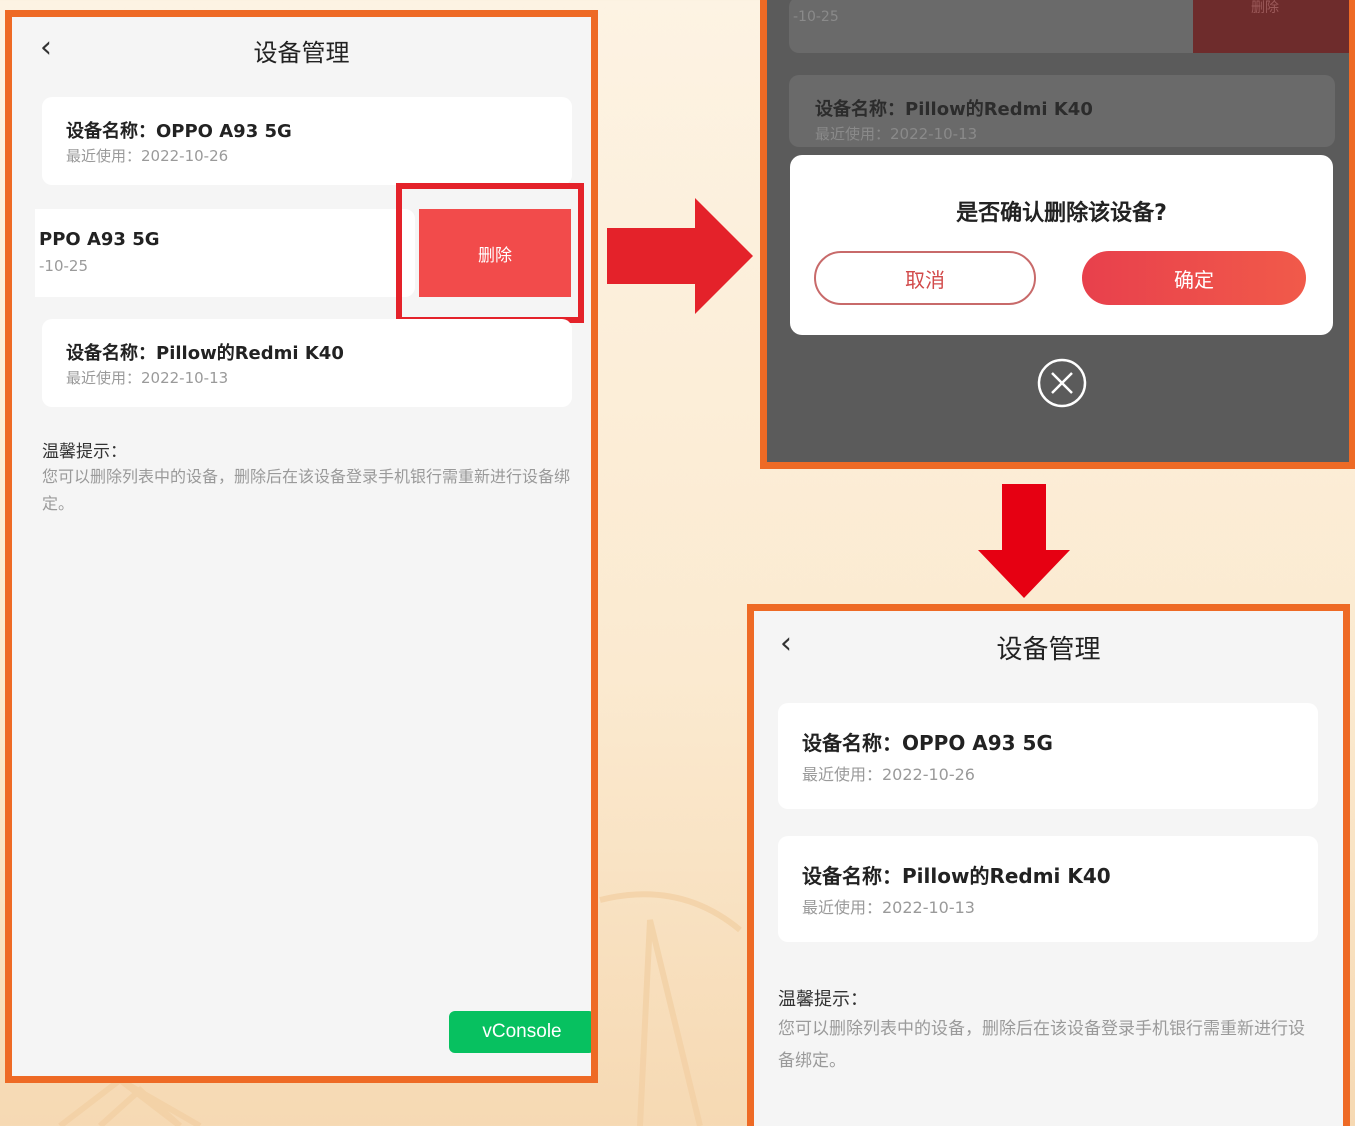 The image size is (1355, 1126). I want to click on dimmed-device-name: 设备名称：Pillow的Redmi K40, so click(954, 109).